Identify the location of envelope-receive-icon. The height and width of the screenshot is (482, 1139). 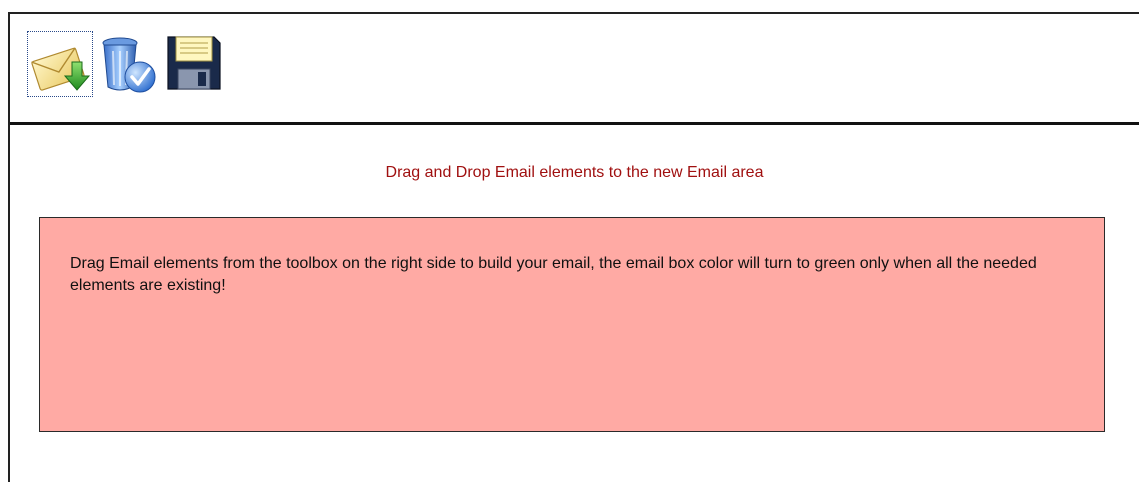
(61, 69).